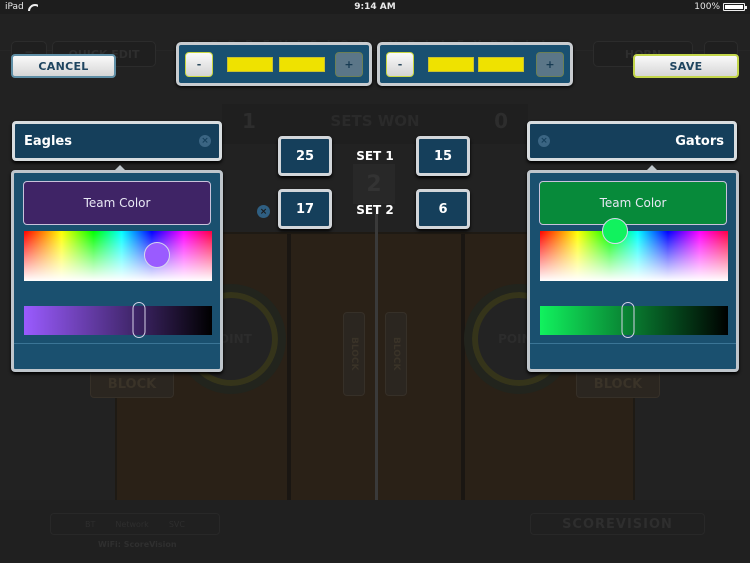 The height and width of the screenshot is (563, 750). I want to click on away-hue-knob, so click(615, 231).